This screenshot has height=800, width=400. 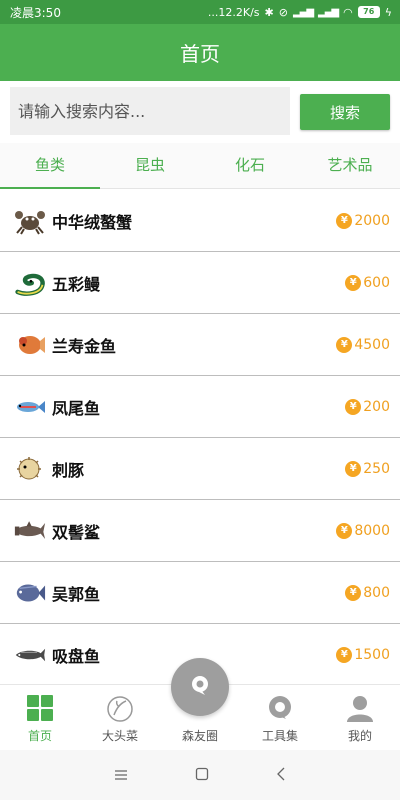 I want to click on status-time: 凌晨3:50, so click(x=35, y=12).